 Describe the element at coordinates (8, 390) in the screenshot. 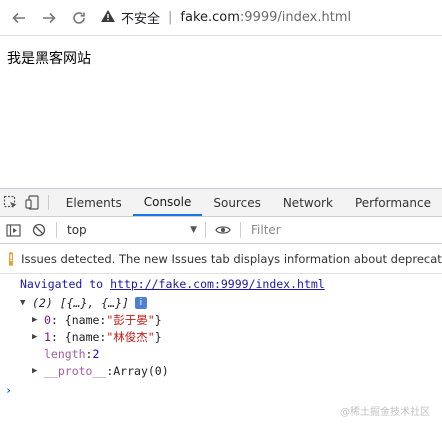

I see `prompt-chevron-icon: ›` at that location.